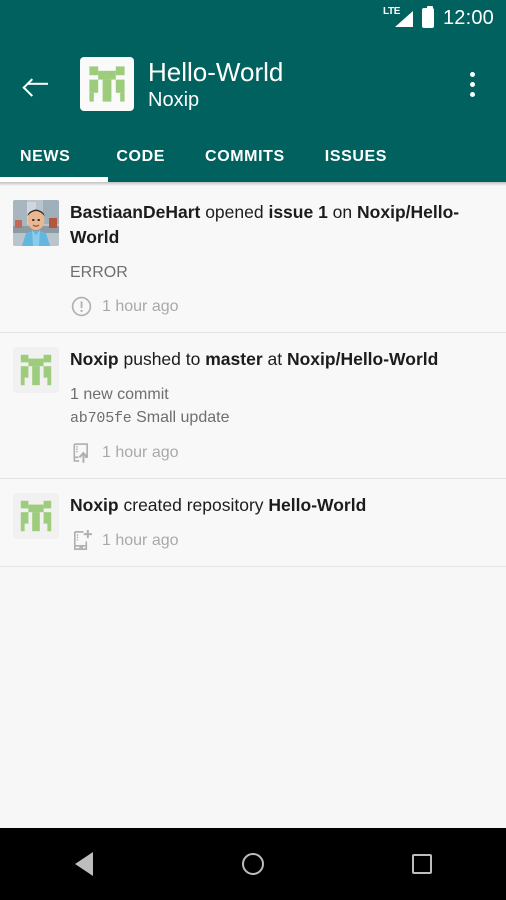  Describe the element at coordinates (422, 864) in the screenshot. I see `nav-recents-icon` at that location.